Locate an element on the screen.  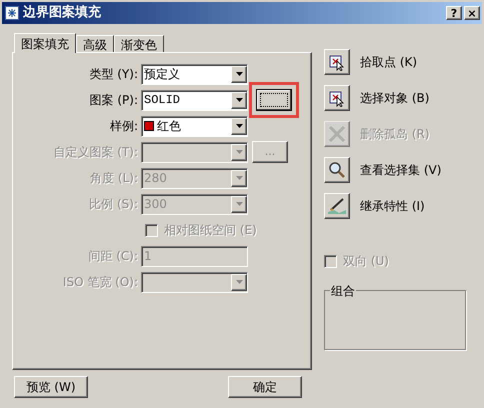
cross-icon is located at coordinates (337, 134).